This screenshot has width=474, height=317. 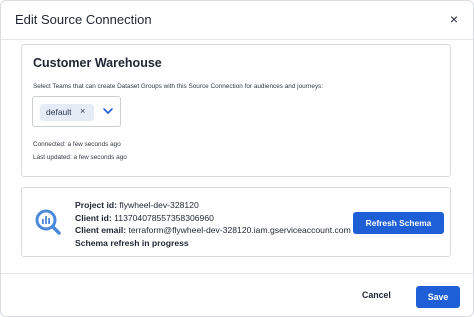 What do you see at coordinates (454, 19) in the screenshot?
I see `close-icon: ×` at bounding box center [454, 19].